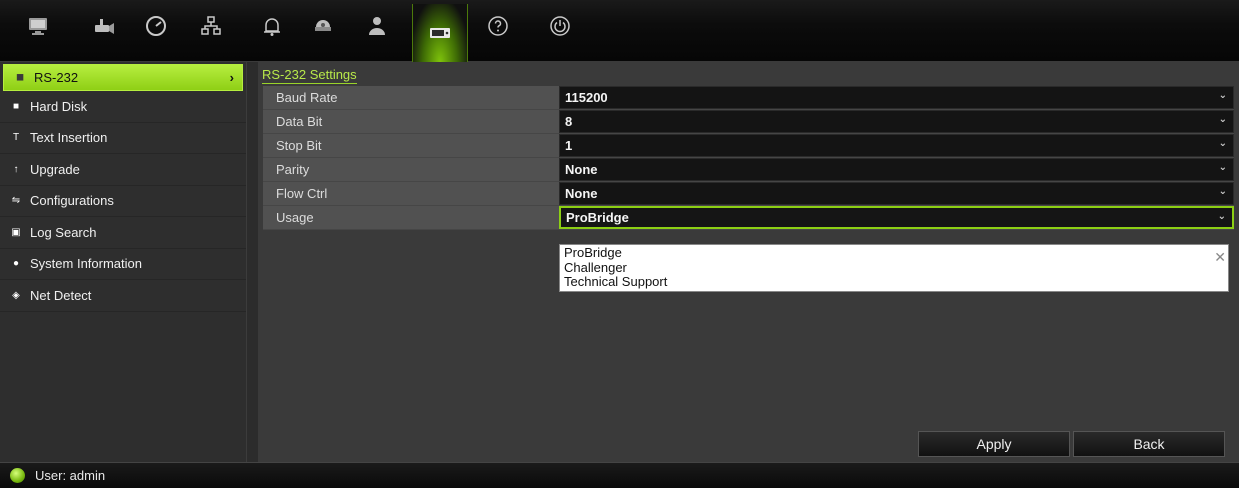 This screenshot has width=1239, height=488. I want to click on camera-icon, so click(104, 36).